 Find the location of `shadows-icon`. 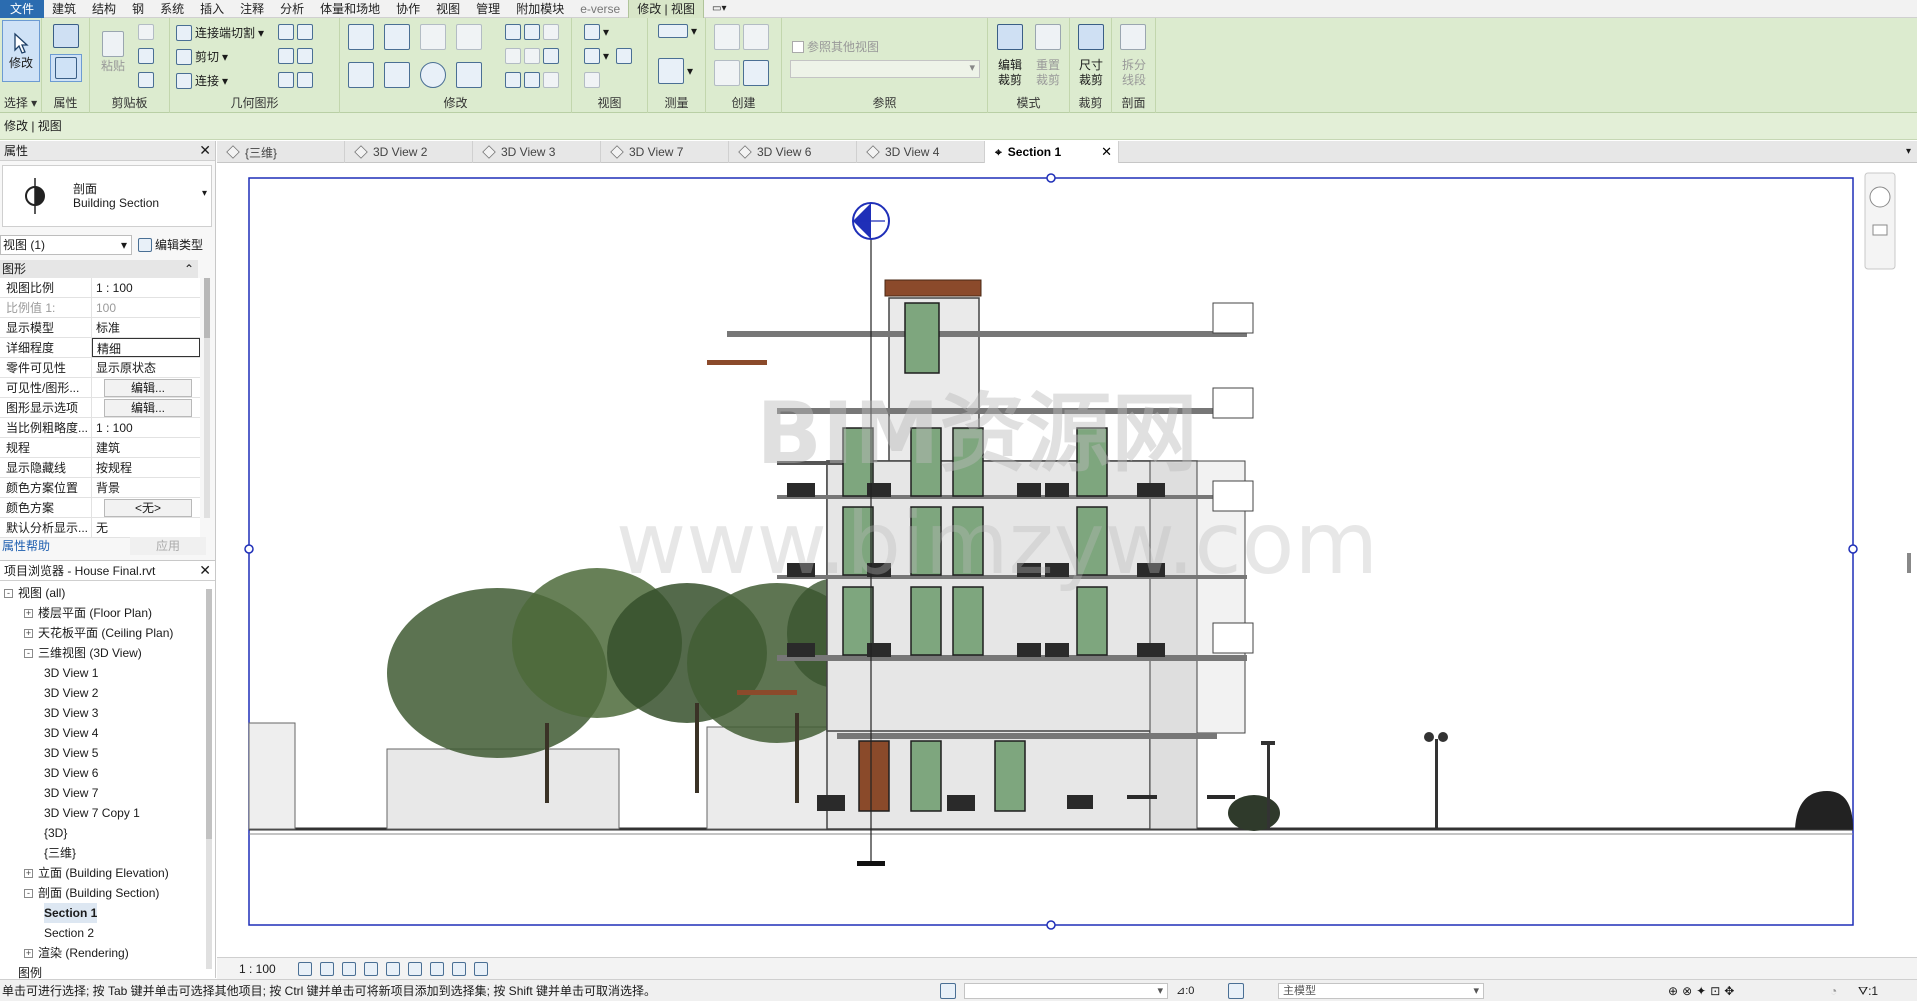

shadows-icon is located at coordinates (370, 968).